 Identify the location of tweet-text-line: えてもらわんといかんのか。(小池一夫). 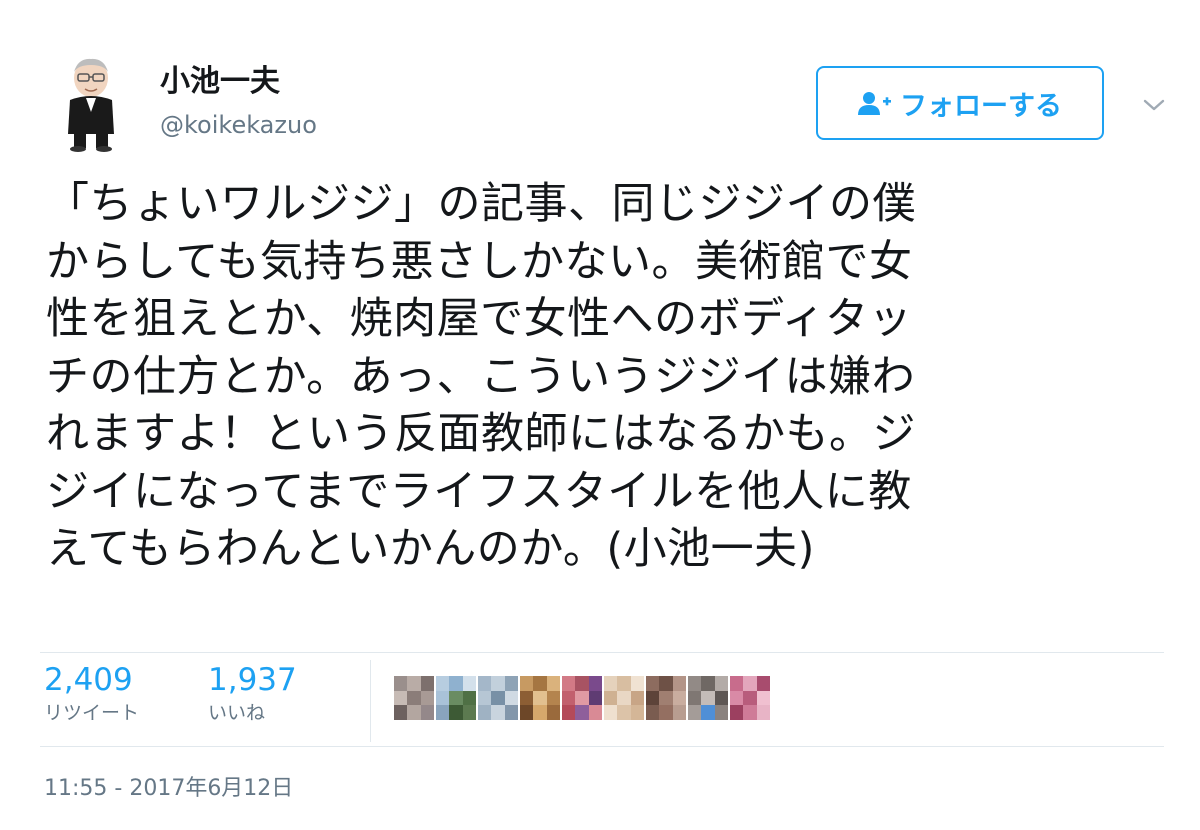
(430, 549).